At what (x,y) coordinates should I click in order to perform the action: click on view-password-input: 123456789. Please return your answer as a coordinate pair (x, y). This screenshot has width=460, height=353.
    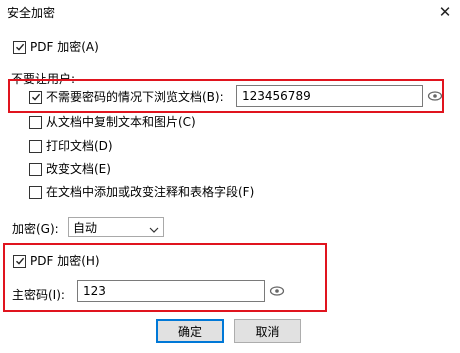
    Looking at the image, I should click on (329, 96).